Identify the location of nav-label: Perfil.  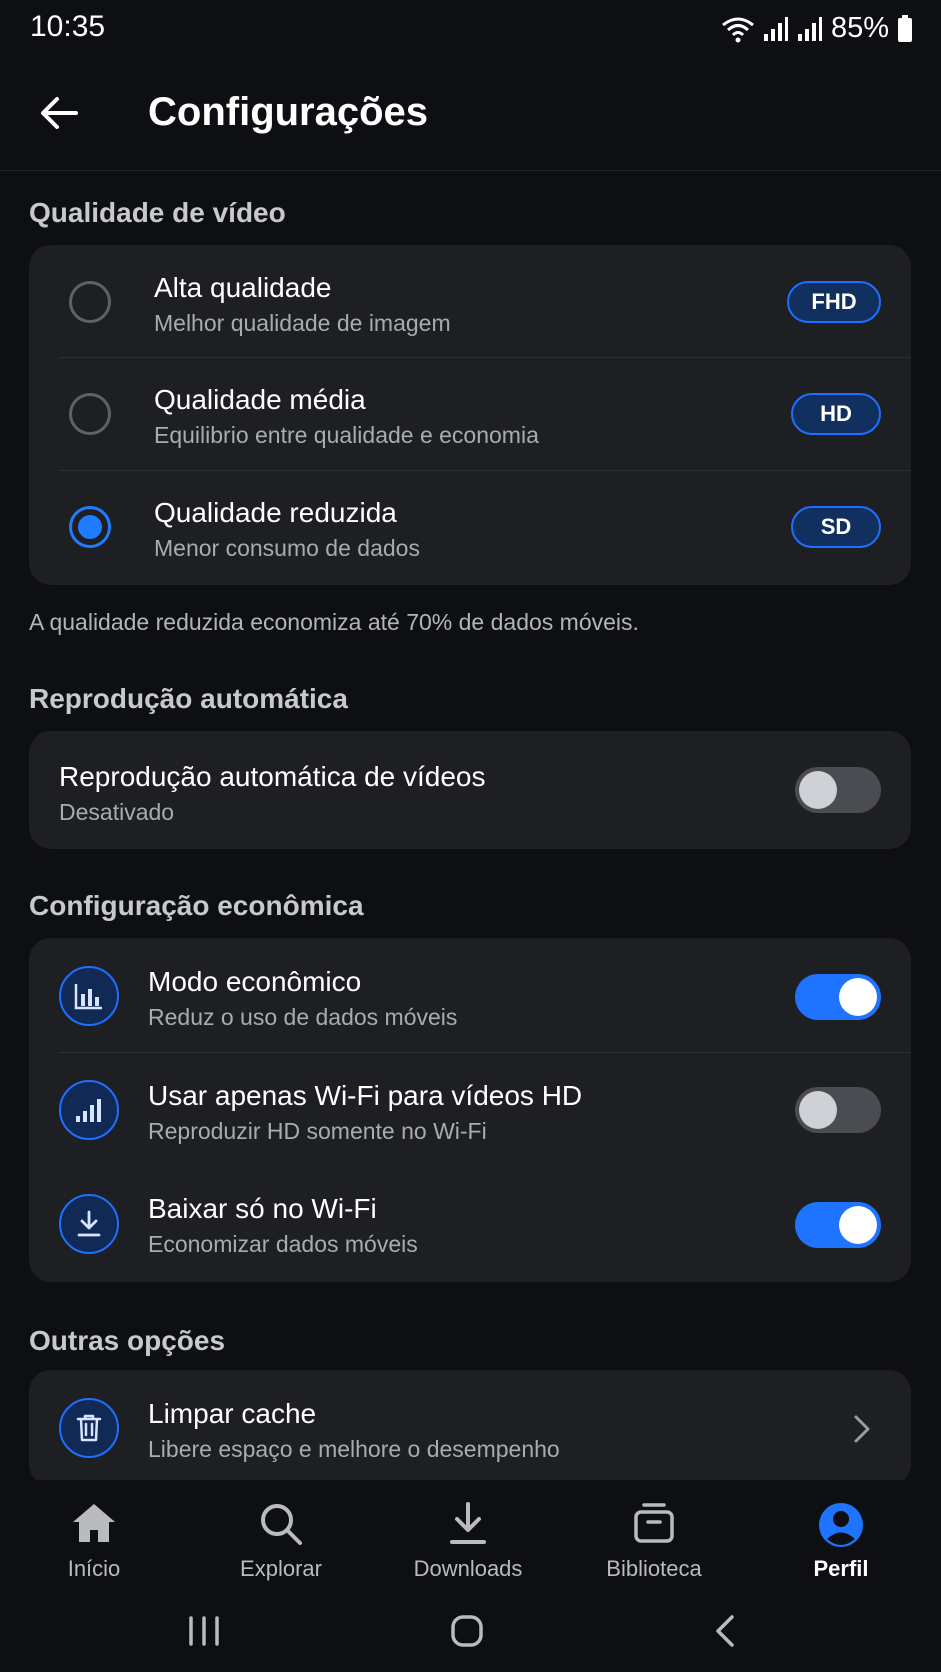
(841, 1568).